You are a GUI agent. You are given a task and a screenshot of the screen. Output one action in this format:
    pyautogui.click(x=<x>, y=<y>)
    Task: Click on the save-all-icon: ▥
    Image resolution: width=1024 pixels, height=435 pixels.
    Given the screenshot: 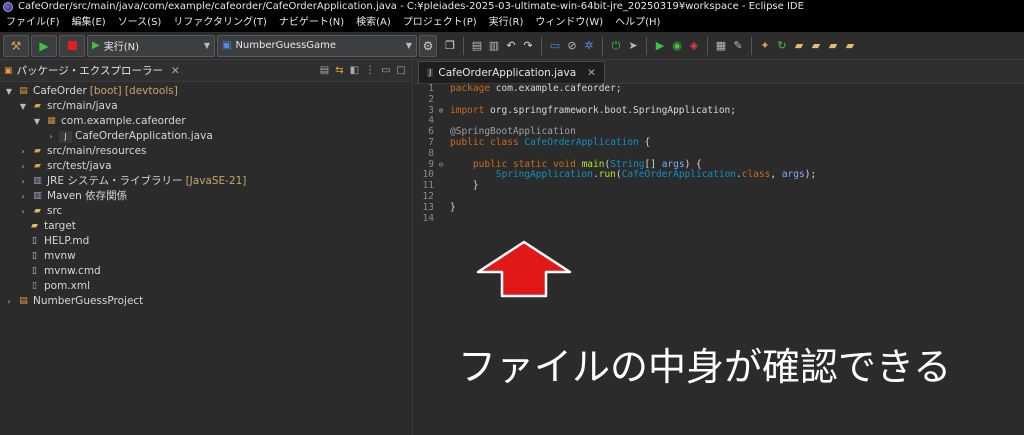 What is the action you would take?
    pyautogui.click(x=494, y=46)
    